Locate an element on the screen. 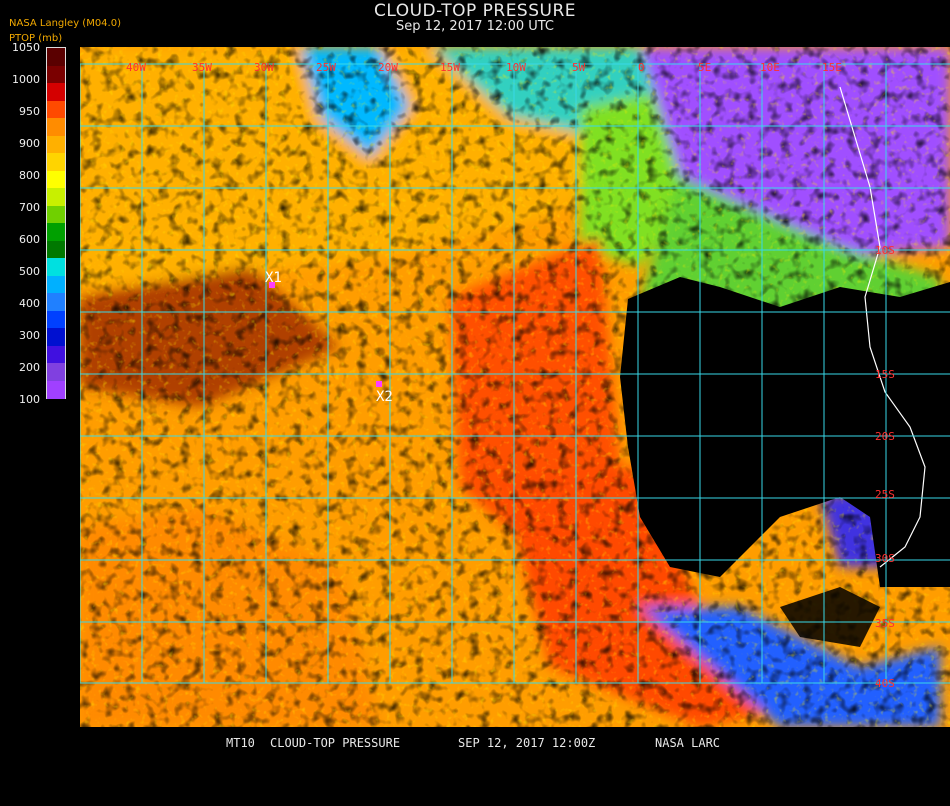 This screenshot has width=950, height=806. lon-label: 10W is located at coordinates (516, 67).